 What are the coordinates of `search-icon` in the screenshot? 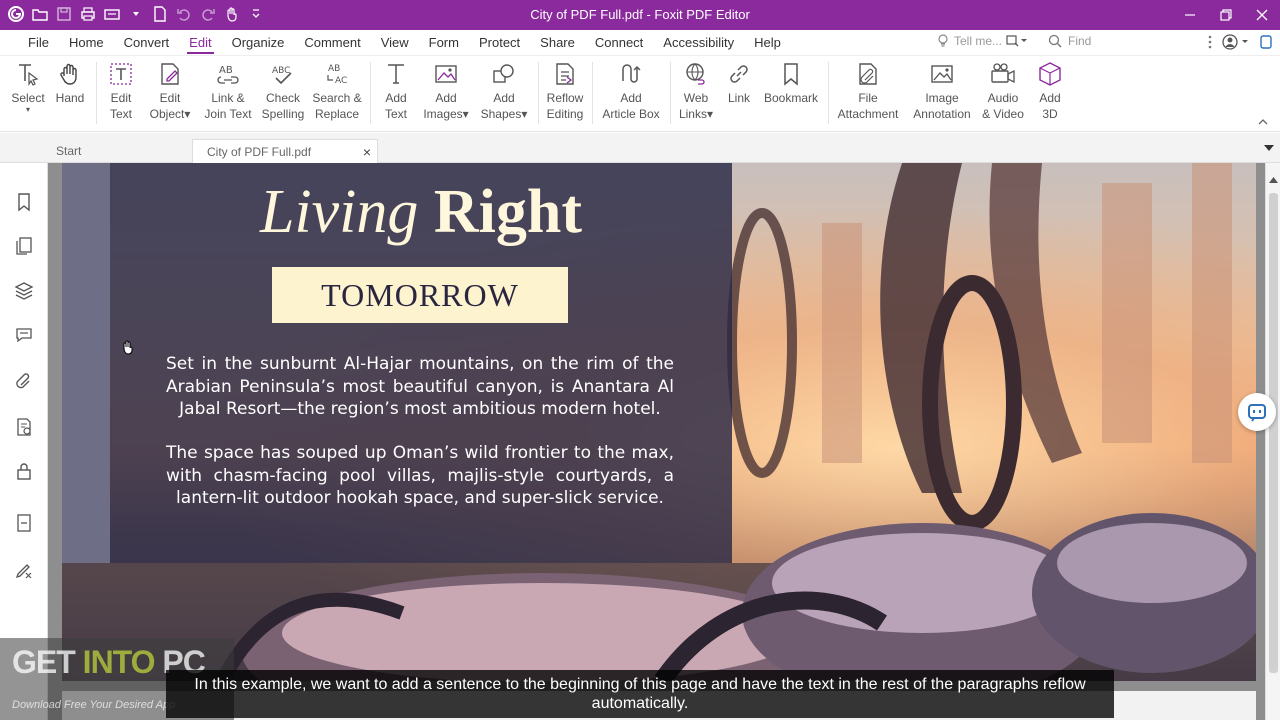 It's located at (1055, 41).